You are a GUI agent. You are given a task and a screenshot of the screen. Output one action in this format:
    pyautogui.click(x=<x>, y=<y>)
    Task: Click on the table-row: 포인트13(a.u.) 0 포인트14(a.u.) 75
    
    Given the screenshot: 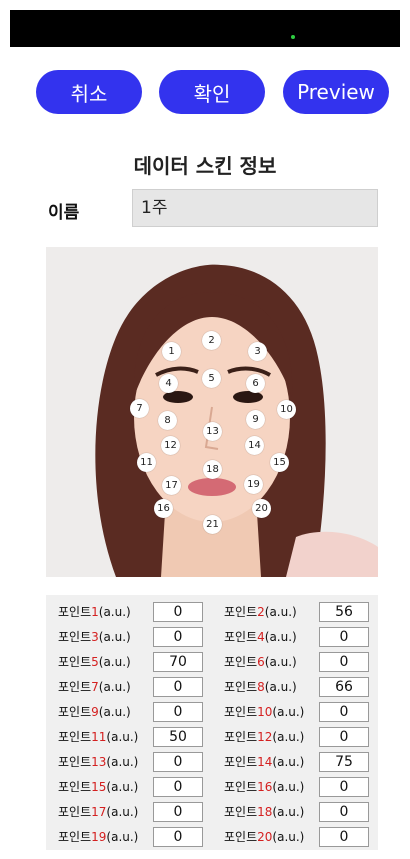 What is the action you would take?
    pyautogui.click(x=212, y=762)
    